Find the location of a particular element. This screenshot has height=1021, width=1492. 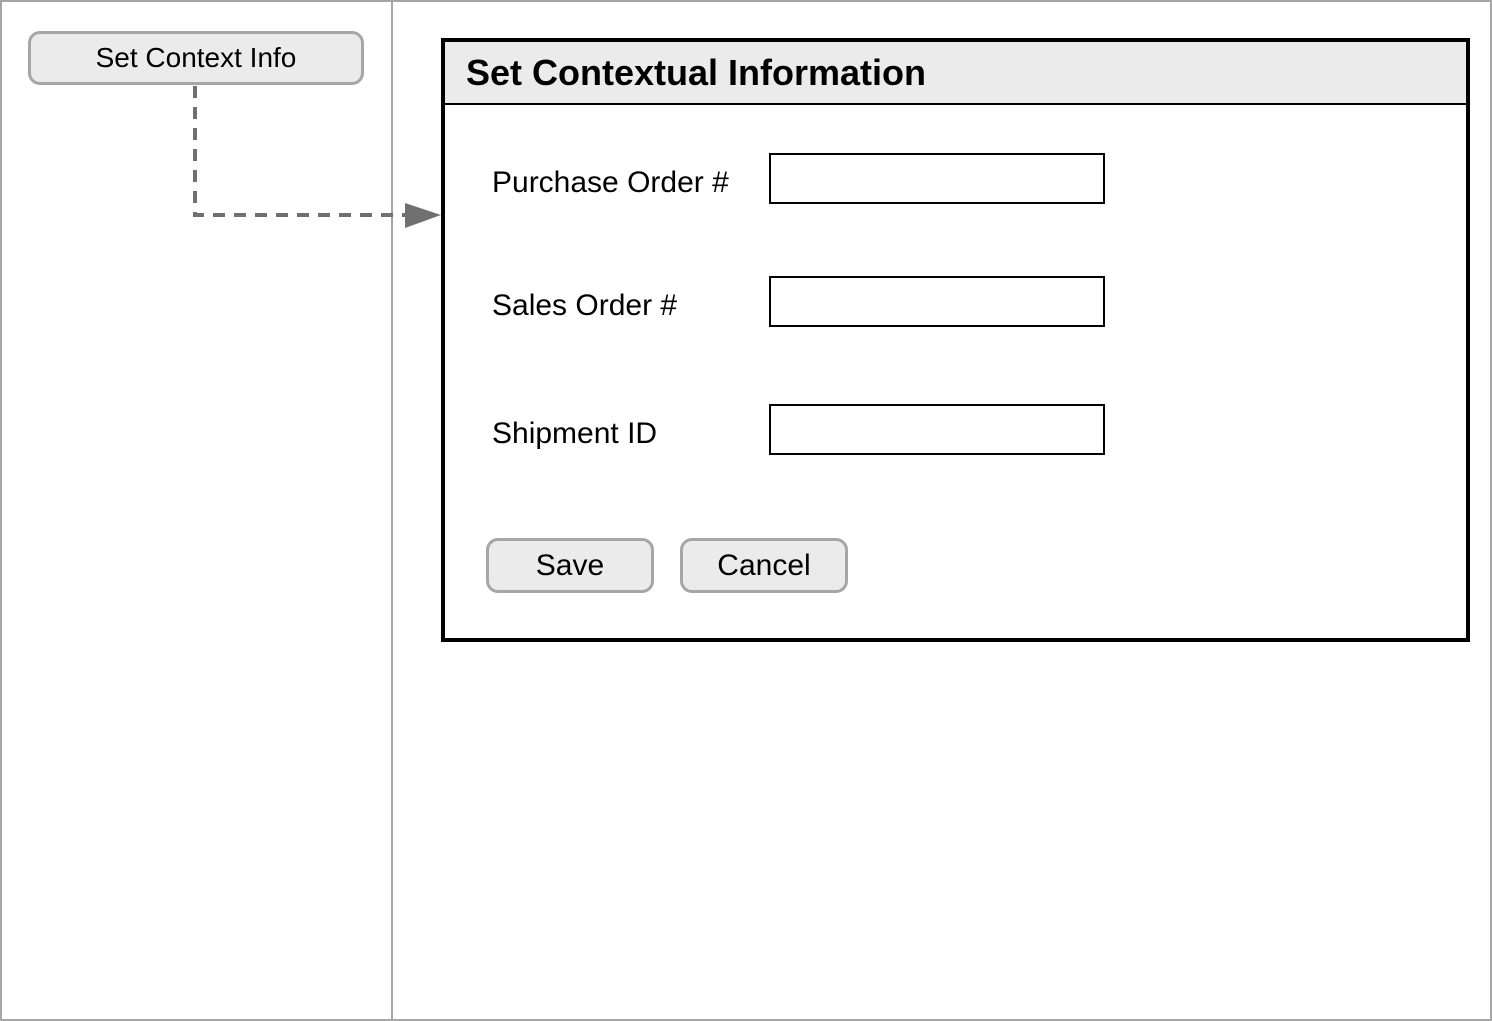

dialog-title: Set Contextual Information is located at coordinates (696, 72).